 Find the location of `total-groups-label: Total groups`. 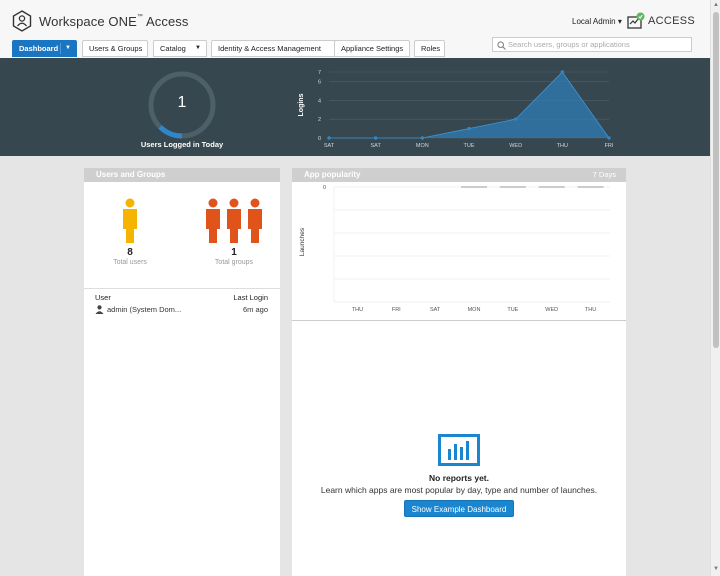

total-groups-label: Total groups is located at coordinates (234, 262).